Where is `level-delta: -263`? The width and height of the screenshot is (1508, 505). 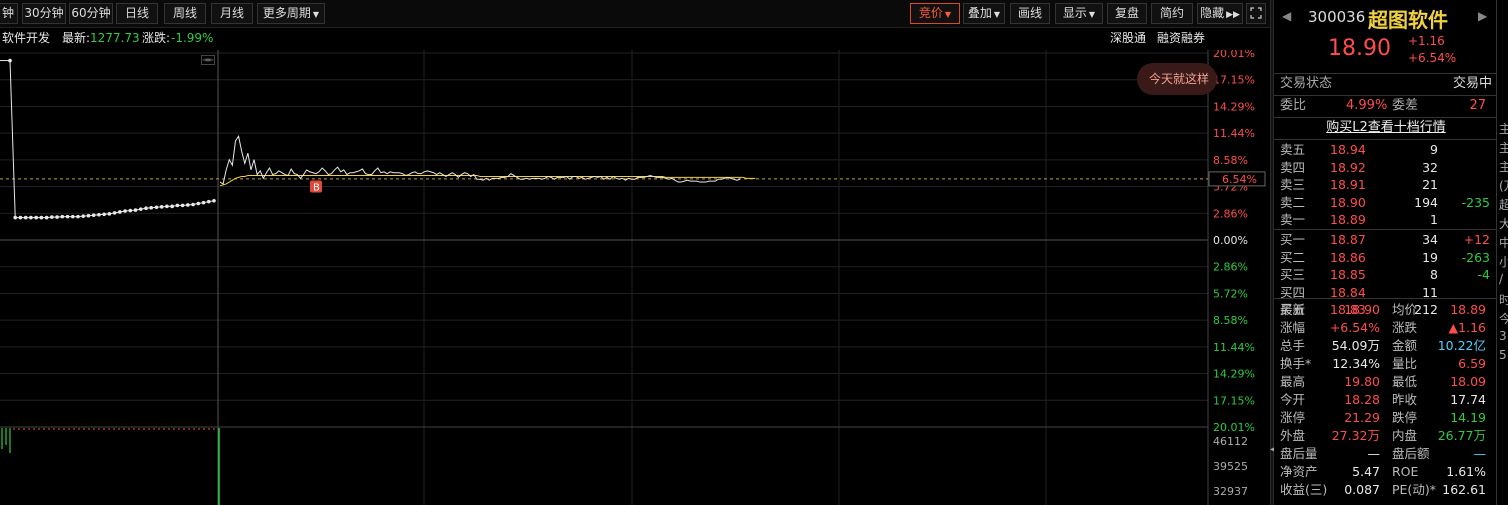 level-delta: -263 is located at coordinates (1475, 257).